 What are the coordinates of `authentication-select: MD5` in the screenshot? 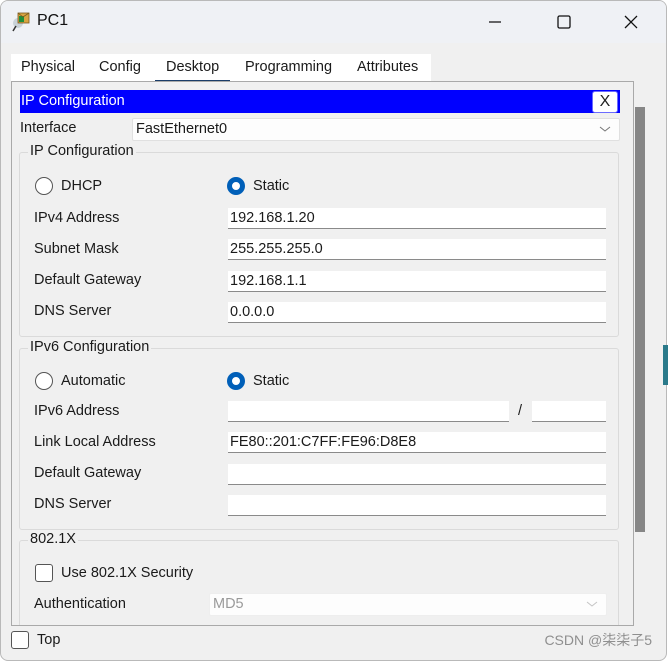 It's located at (408, 604).